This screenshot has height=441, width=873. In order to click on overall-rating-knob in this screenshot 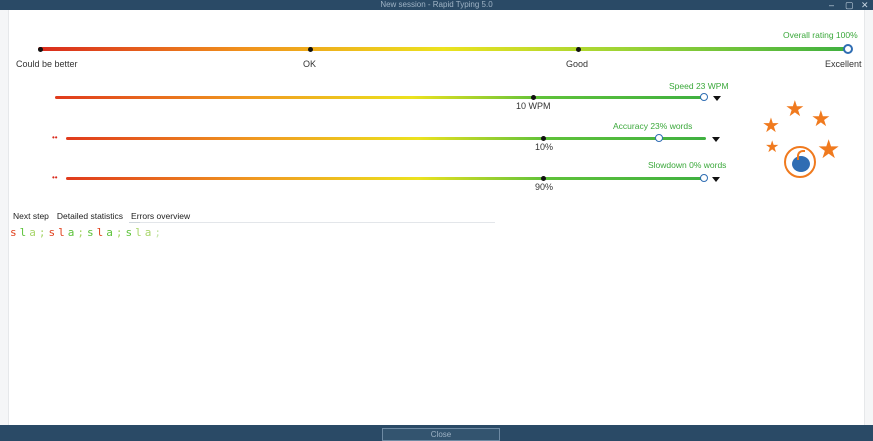, I will do `click(848, 49)`.